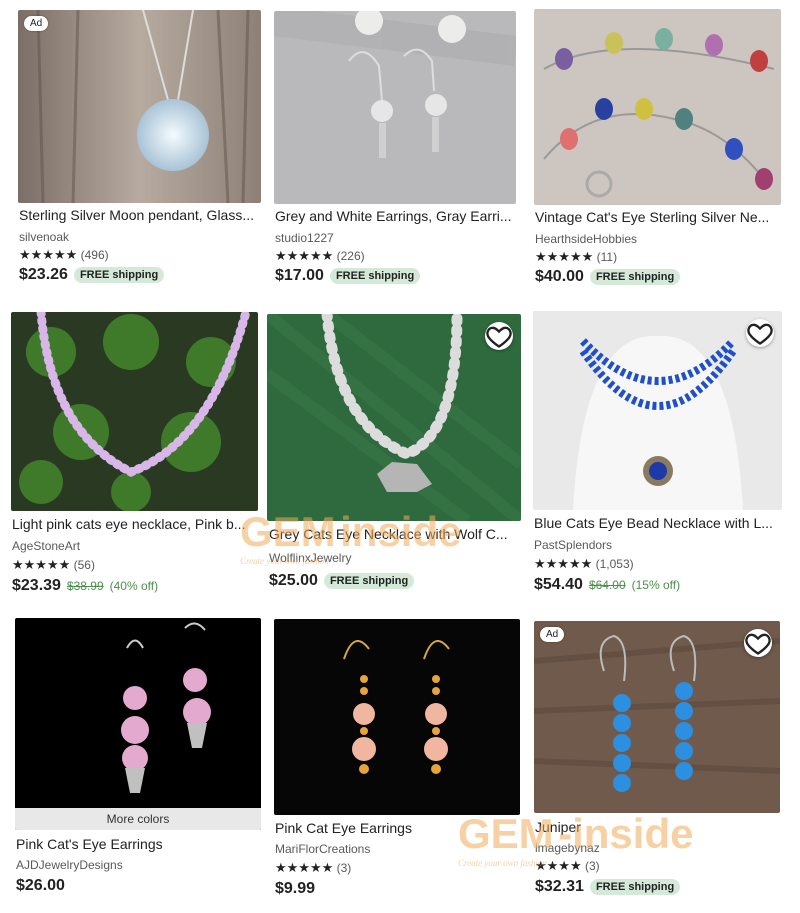 The height and width of the screenshot is (913, 800). I want to click on price-row: $25.00 FREE shipping, so click(342, 581).